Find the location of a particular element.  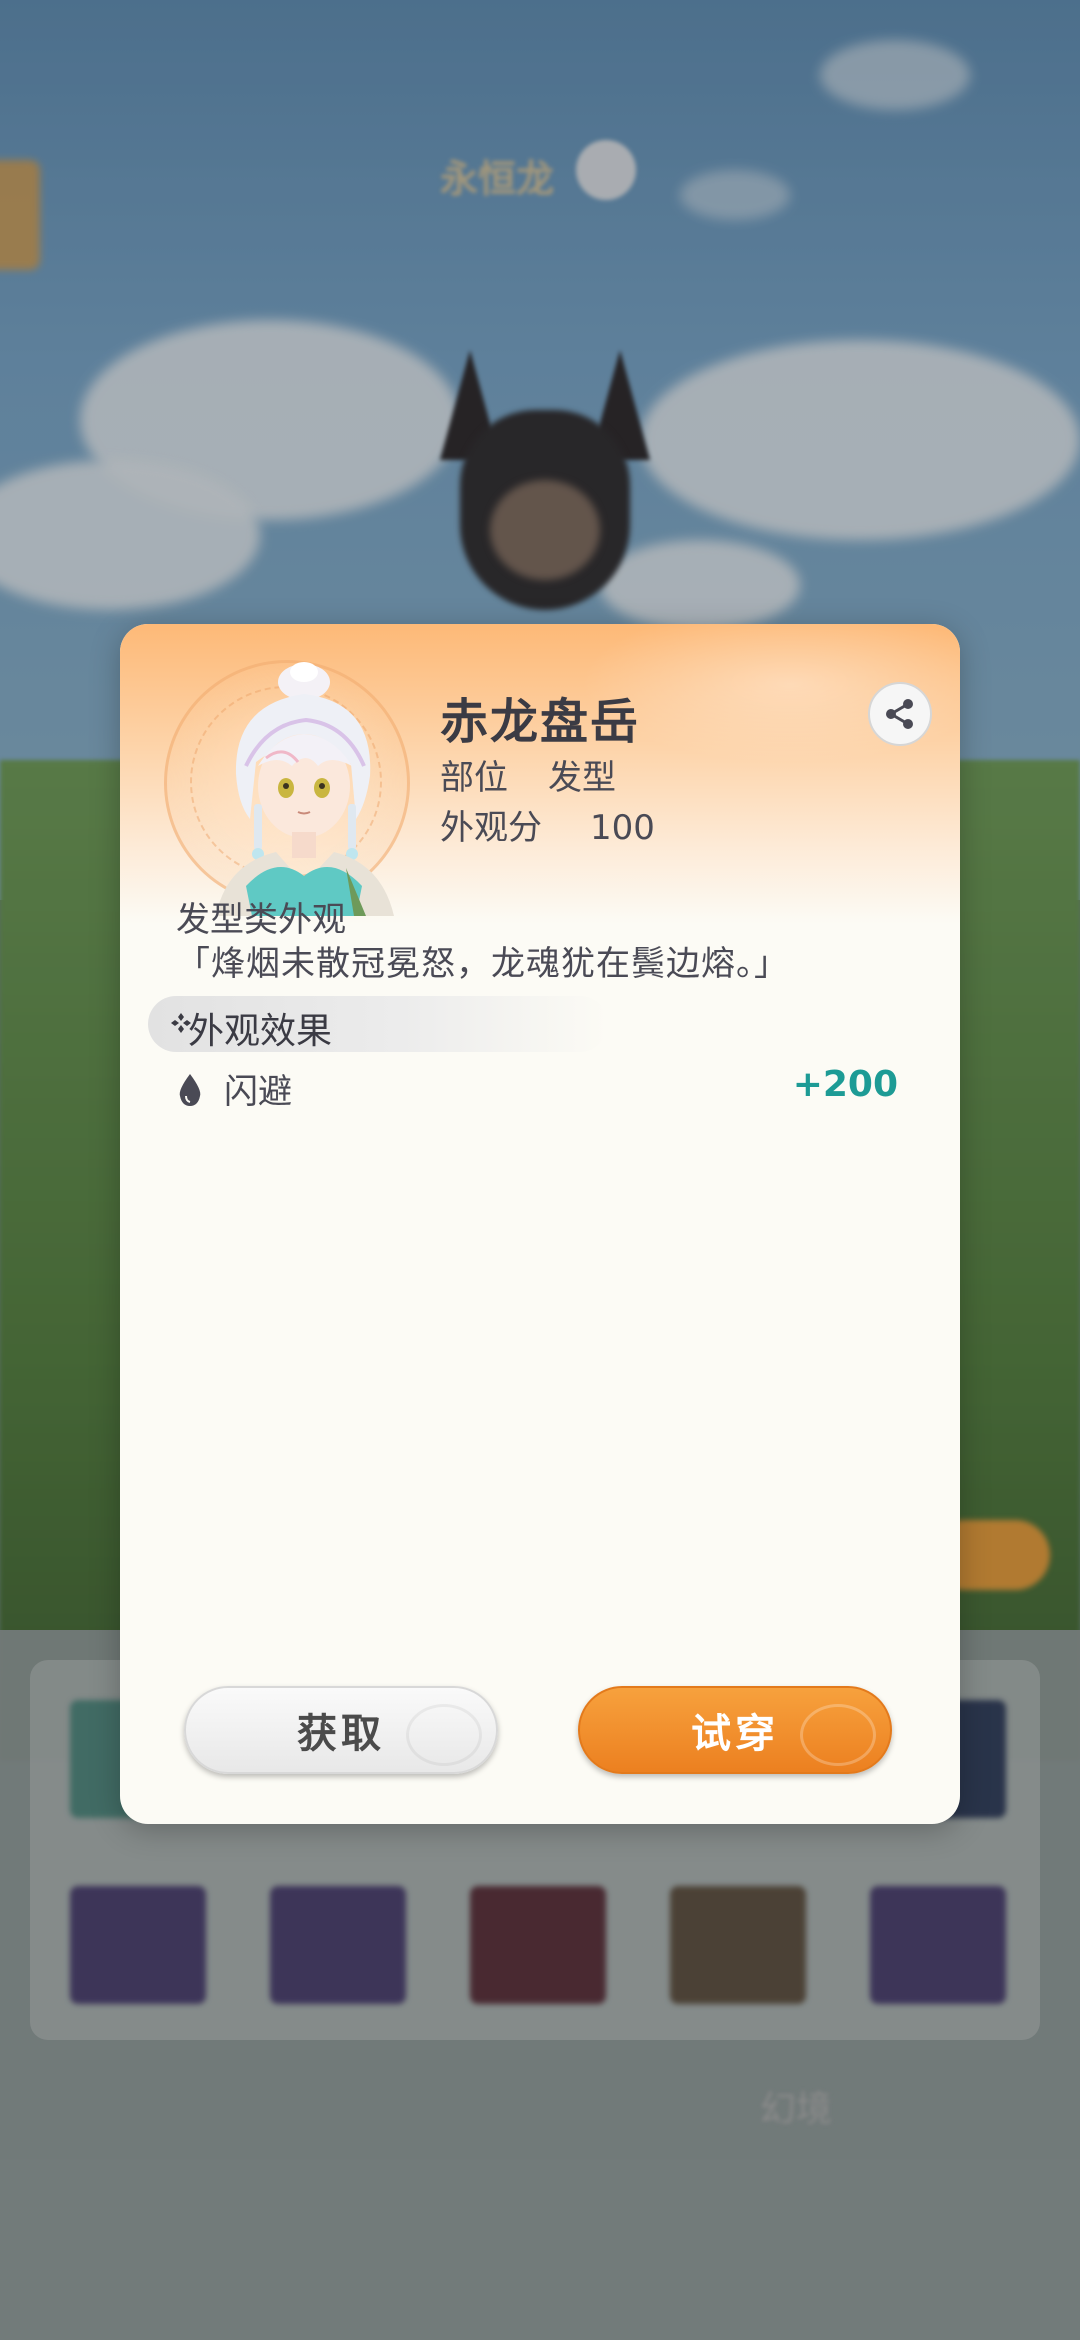

water-drop-icon is located at coordinates (190, 1090).